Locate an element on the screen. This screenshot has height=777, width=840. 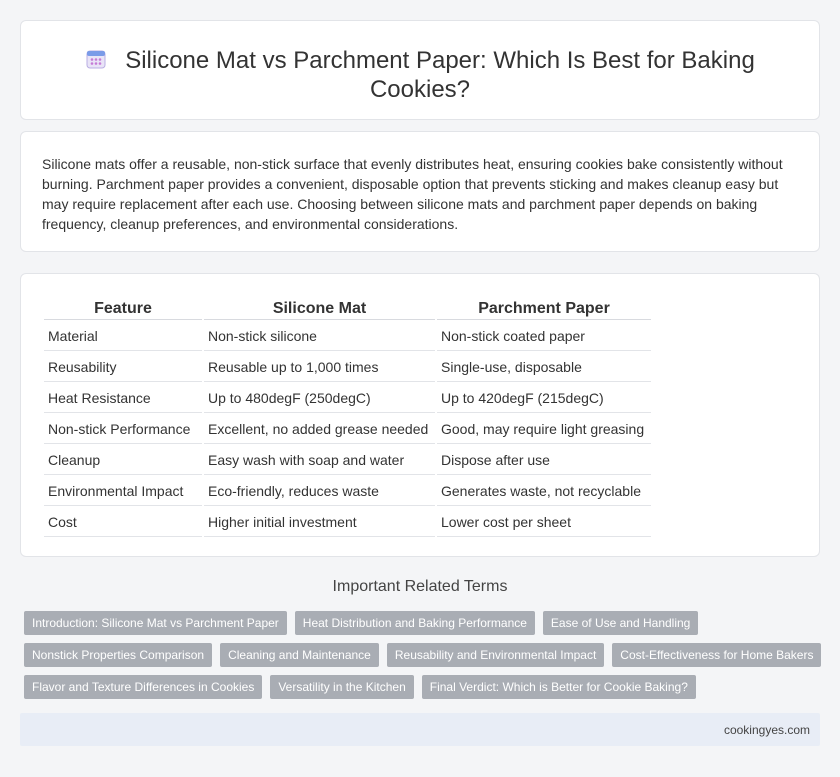
silicone-cell: Higher initial investment is located at coordinates (319, 522).